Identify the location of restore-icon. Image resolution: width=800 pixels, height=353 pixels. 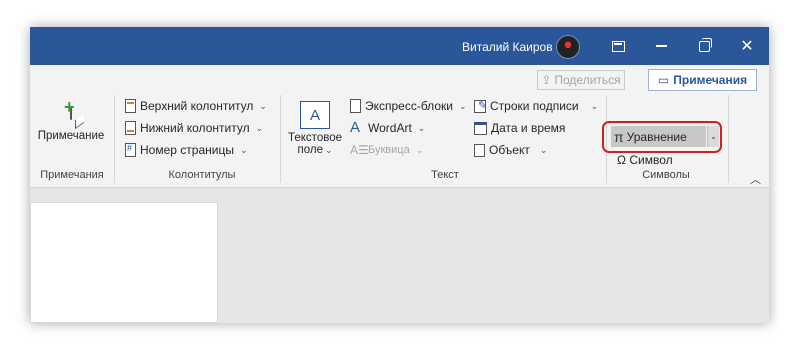
(705, 44).